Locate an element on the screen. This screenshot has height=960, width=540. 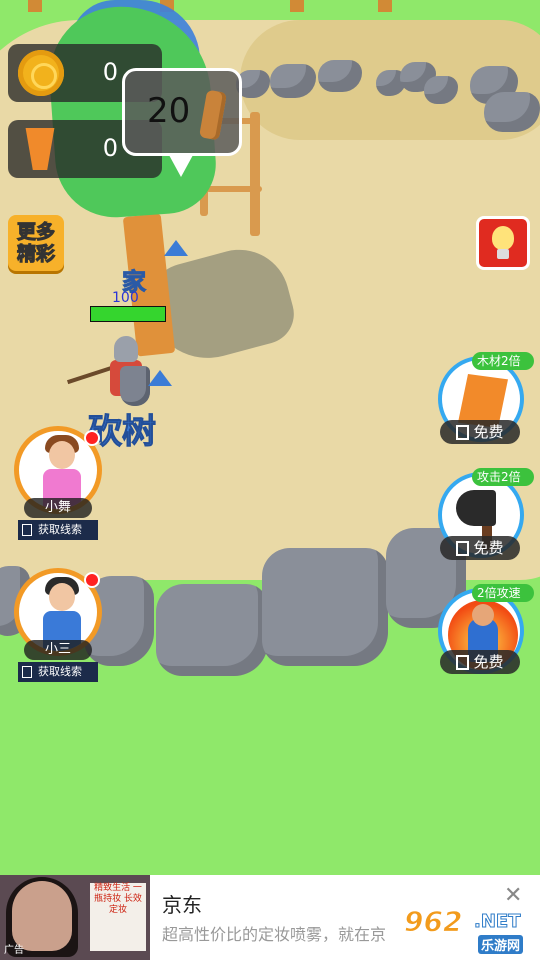
ad-title: 京东 is located at coordinates (182, 903).